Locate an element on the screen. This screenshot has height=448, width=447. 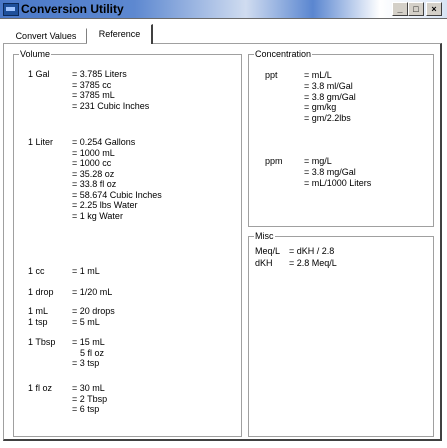
volume-row-value: = 3785 cc is located at coordinates (92, 84).